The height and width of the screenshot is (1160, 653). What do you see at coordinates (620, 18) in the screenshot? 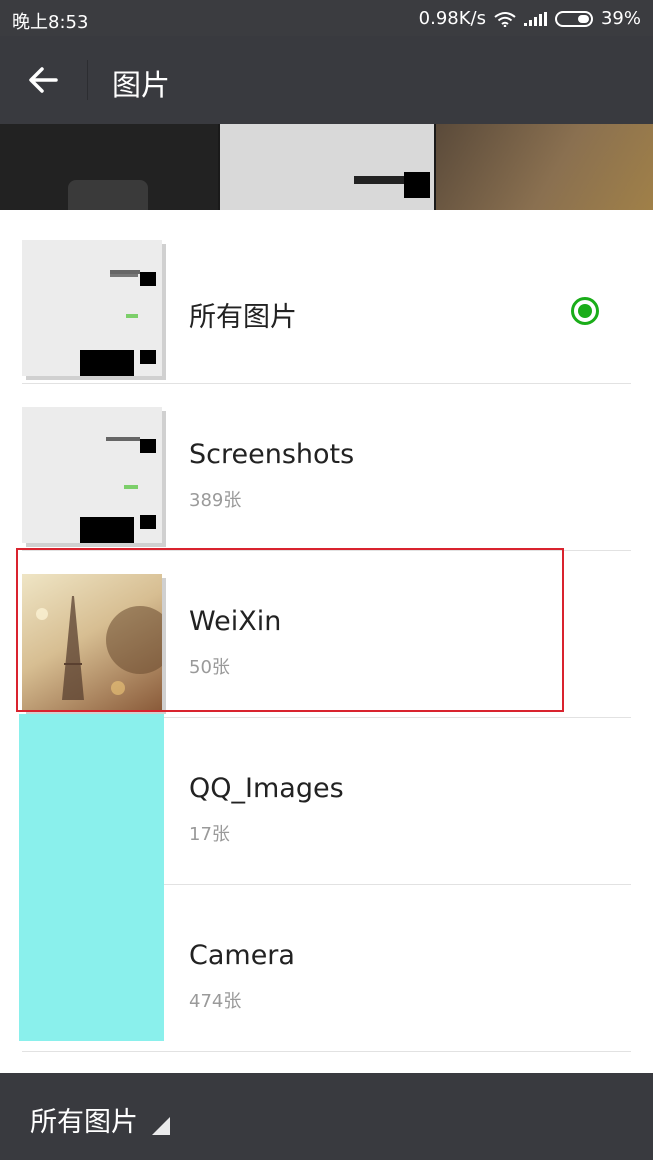
I see `battery-percent: 39%` at bounding box center [620, 18].